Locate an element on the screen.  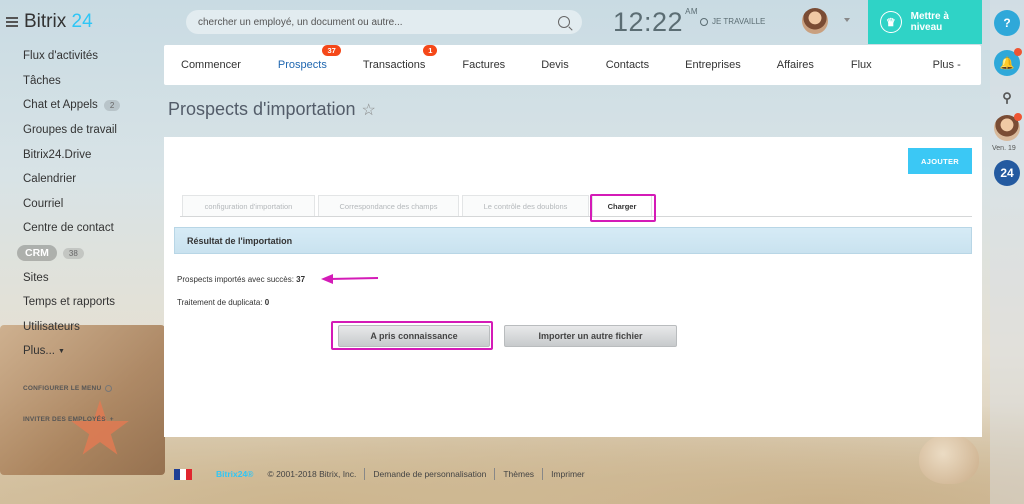
sidebar-item-chat: Chat et Appels 2 is located at coordinates (80, 105).